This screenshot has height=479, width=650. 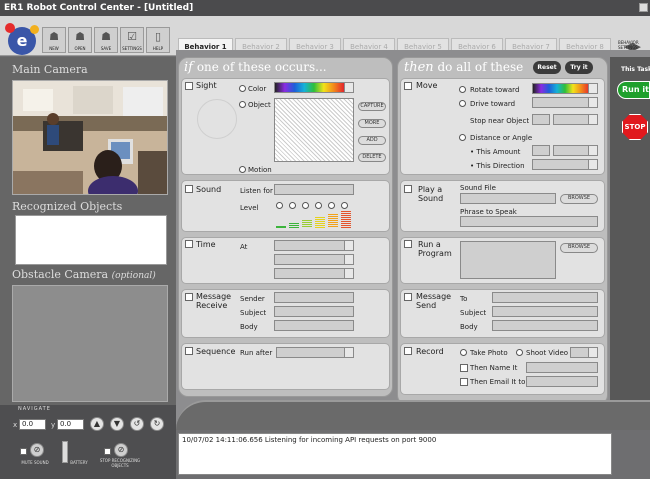 I want to click on decorative-swoosh, so click(x=413, y=415).